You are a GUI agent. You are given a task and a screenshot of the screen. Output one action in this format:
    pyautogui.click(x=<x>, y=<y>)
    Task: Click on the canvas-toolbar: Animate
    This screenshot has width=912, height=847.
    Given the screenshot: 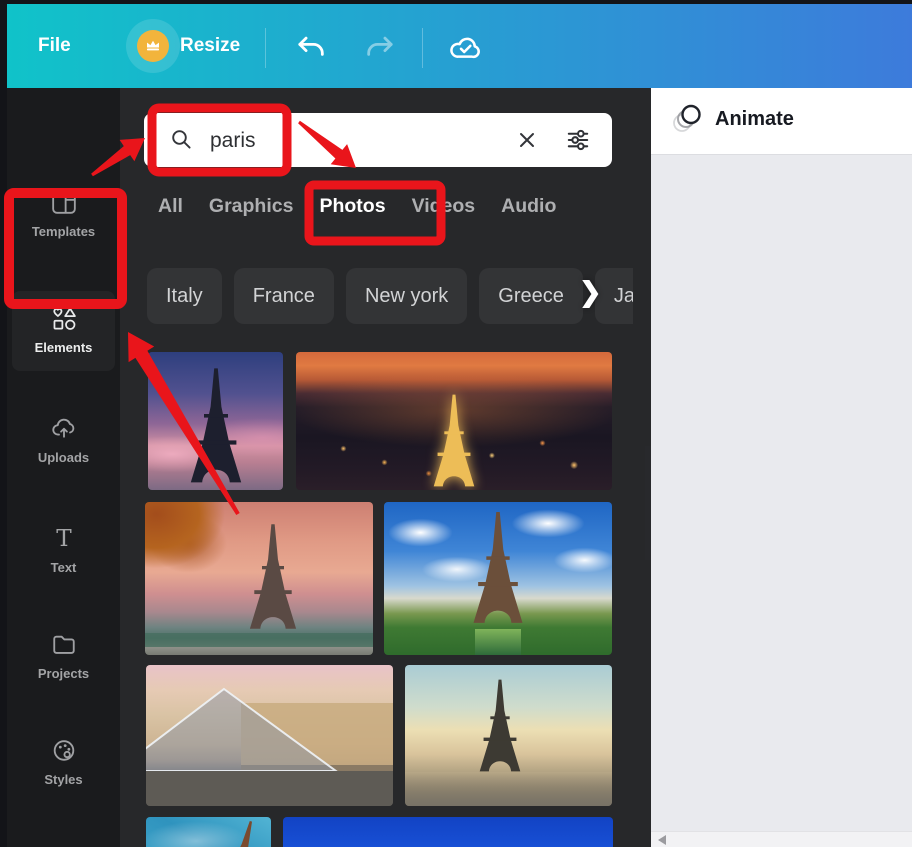 What is the action you would take?
    pyautogui.click(x=781, y=121)
    